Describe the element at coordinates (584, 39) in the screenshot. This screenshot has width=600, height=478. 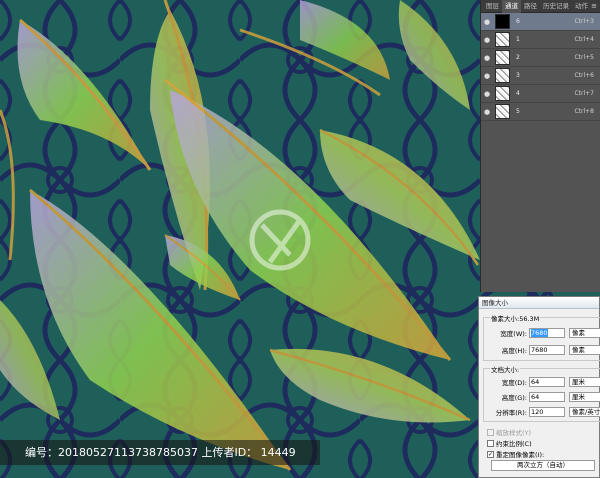
I see `channel-shortcut: Ctrl+4` at that location.